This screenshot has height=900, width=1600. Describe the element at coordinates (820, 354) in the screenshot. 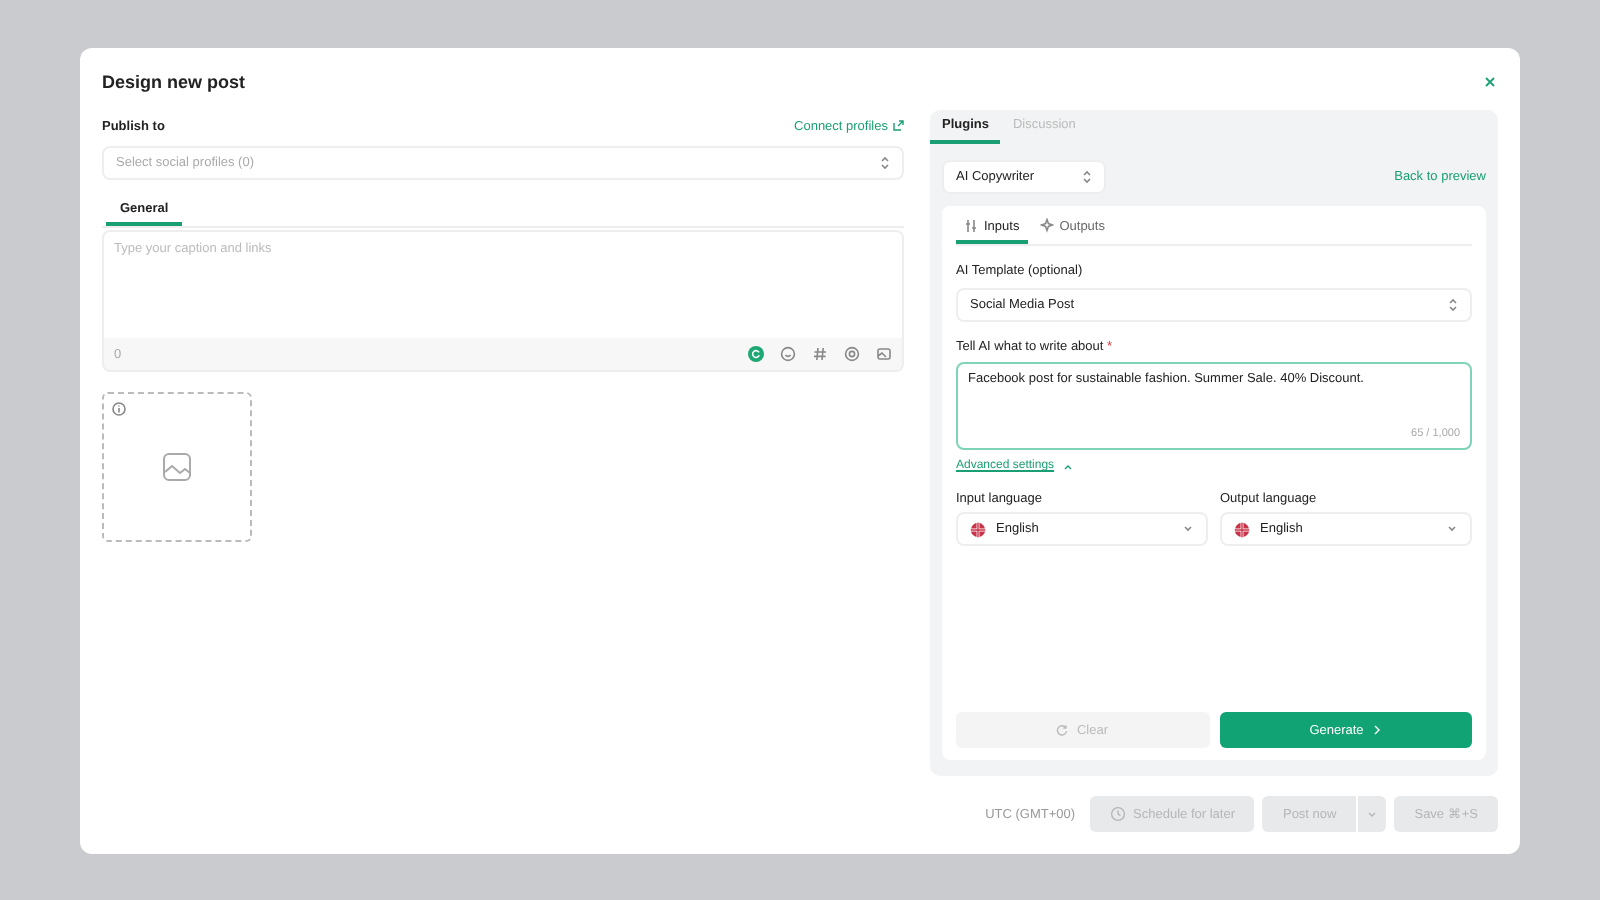

I see `hashtag-icon` at that location.